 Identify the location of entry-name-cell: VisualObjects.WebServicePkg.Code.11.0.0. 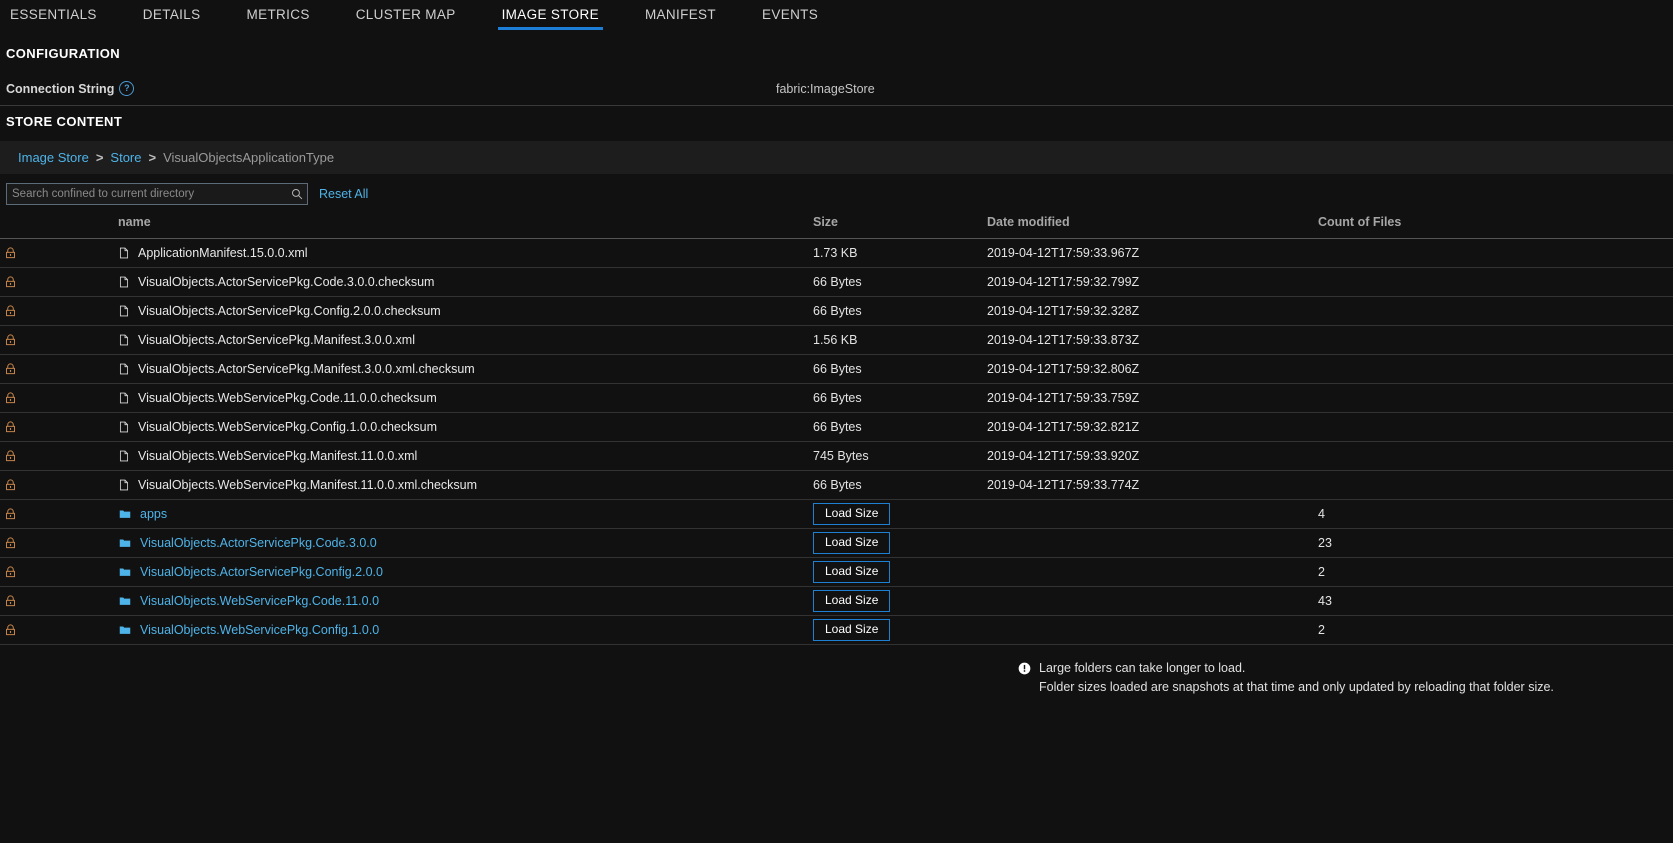
(427, 601).